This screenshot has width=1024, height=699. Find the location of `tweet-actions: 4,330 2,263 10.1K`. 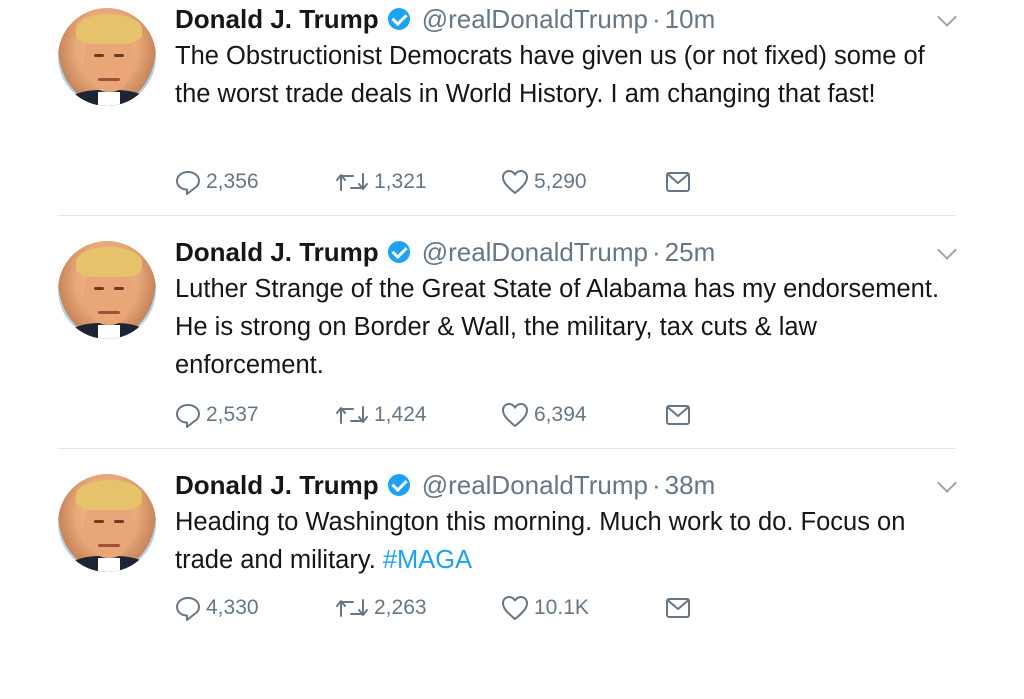

tweet-actions: 4,330 2,263 10.1K is located at coordinates (445, 609).